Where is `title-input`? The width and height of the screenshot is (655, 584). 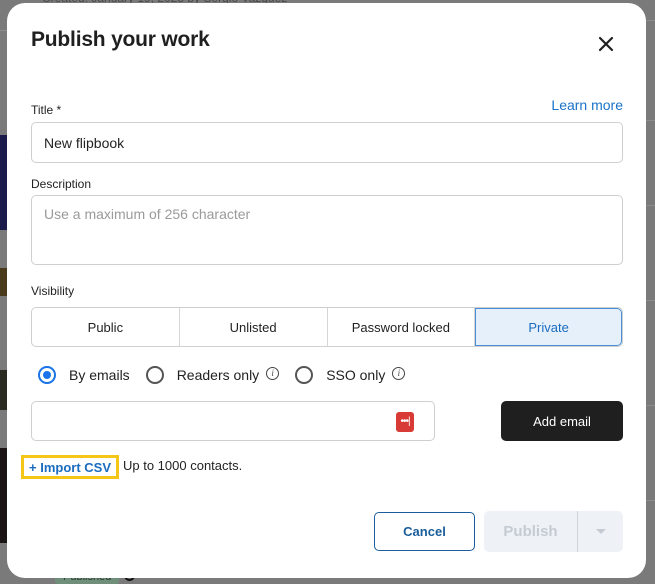
title-input is located at coordinates (327, 142).